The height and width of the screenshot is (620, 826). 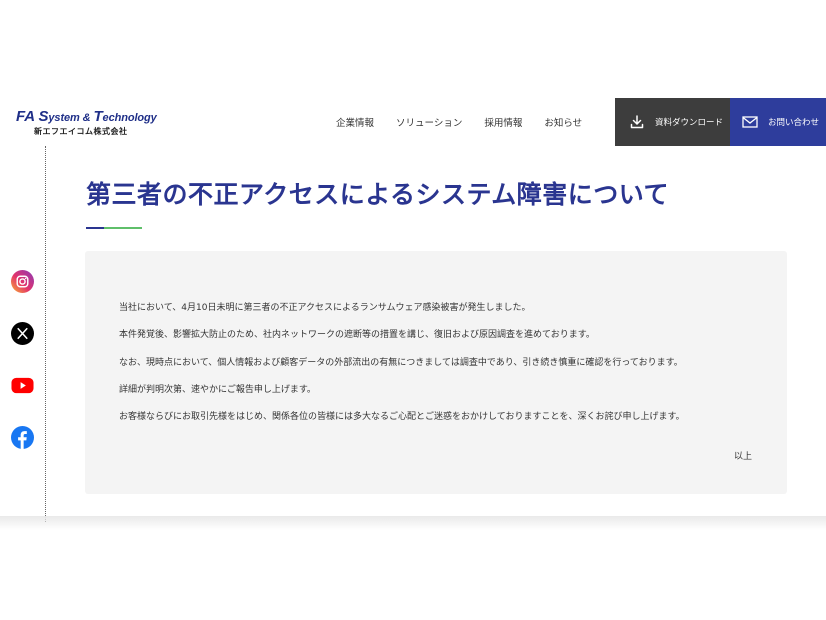 I want to click on contact-button: お問い合わせ, so click(x=778, y=122).